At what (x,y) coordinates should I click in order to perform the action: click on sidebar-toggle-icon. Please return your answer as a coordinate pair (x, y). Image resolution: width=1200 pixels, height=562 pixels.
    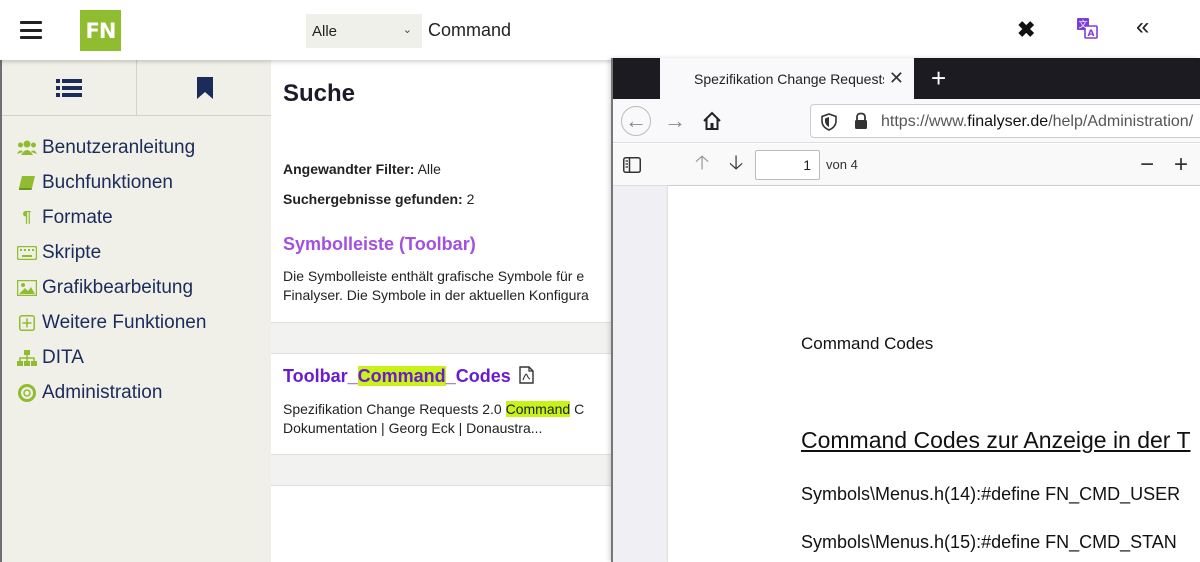
    Looking at the image, I should click on (632, 165).